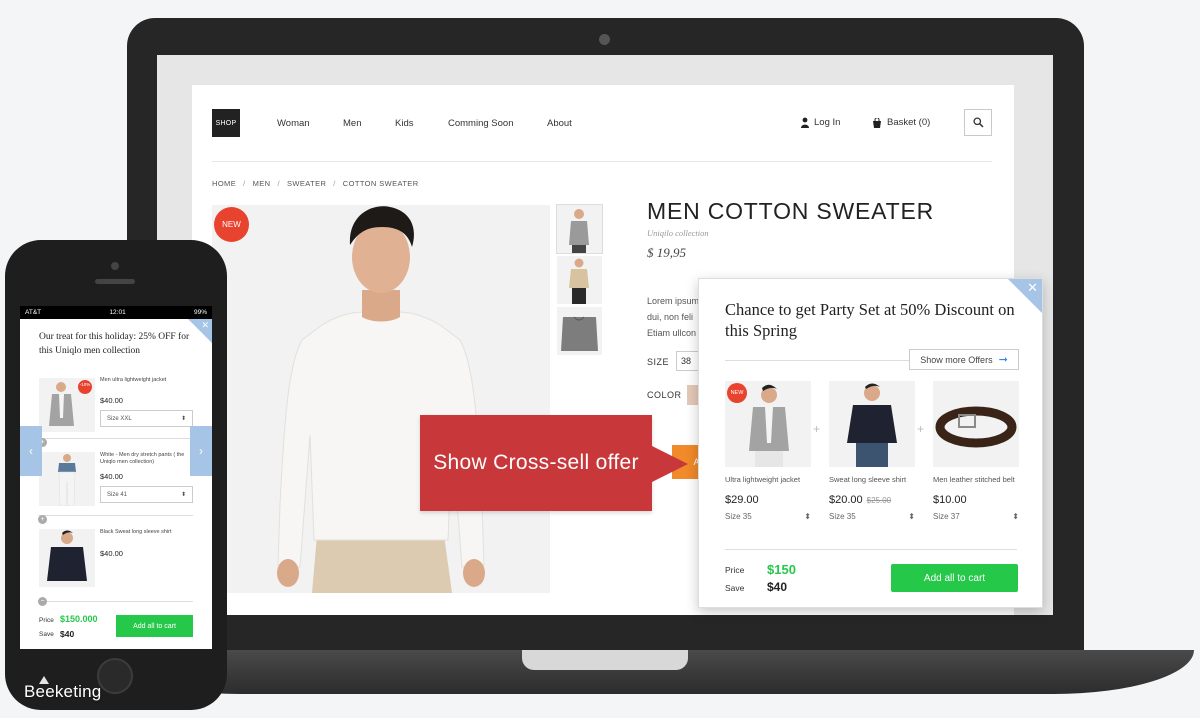 Image resolution: width=1200 pixels, height=718 pixels. What do you see at coordinates (976, 500) in the screenshot?
I see `offer-item-price: $10.00` at bounding box center [976, 500].